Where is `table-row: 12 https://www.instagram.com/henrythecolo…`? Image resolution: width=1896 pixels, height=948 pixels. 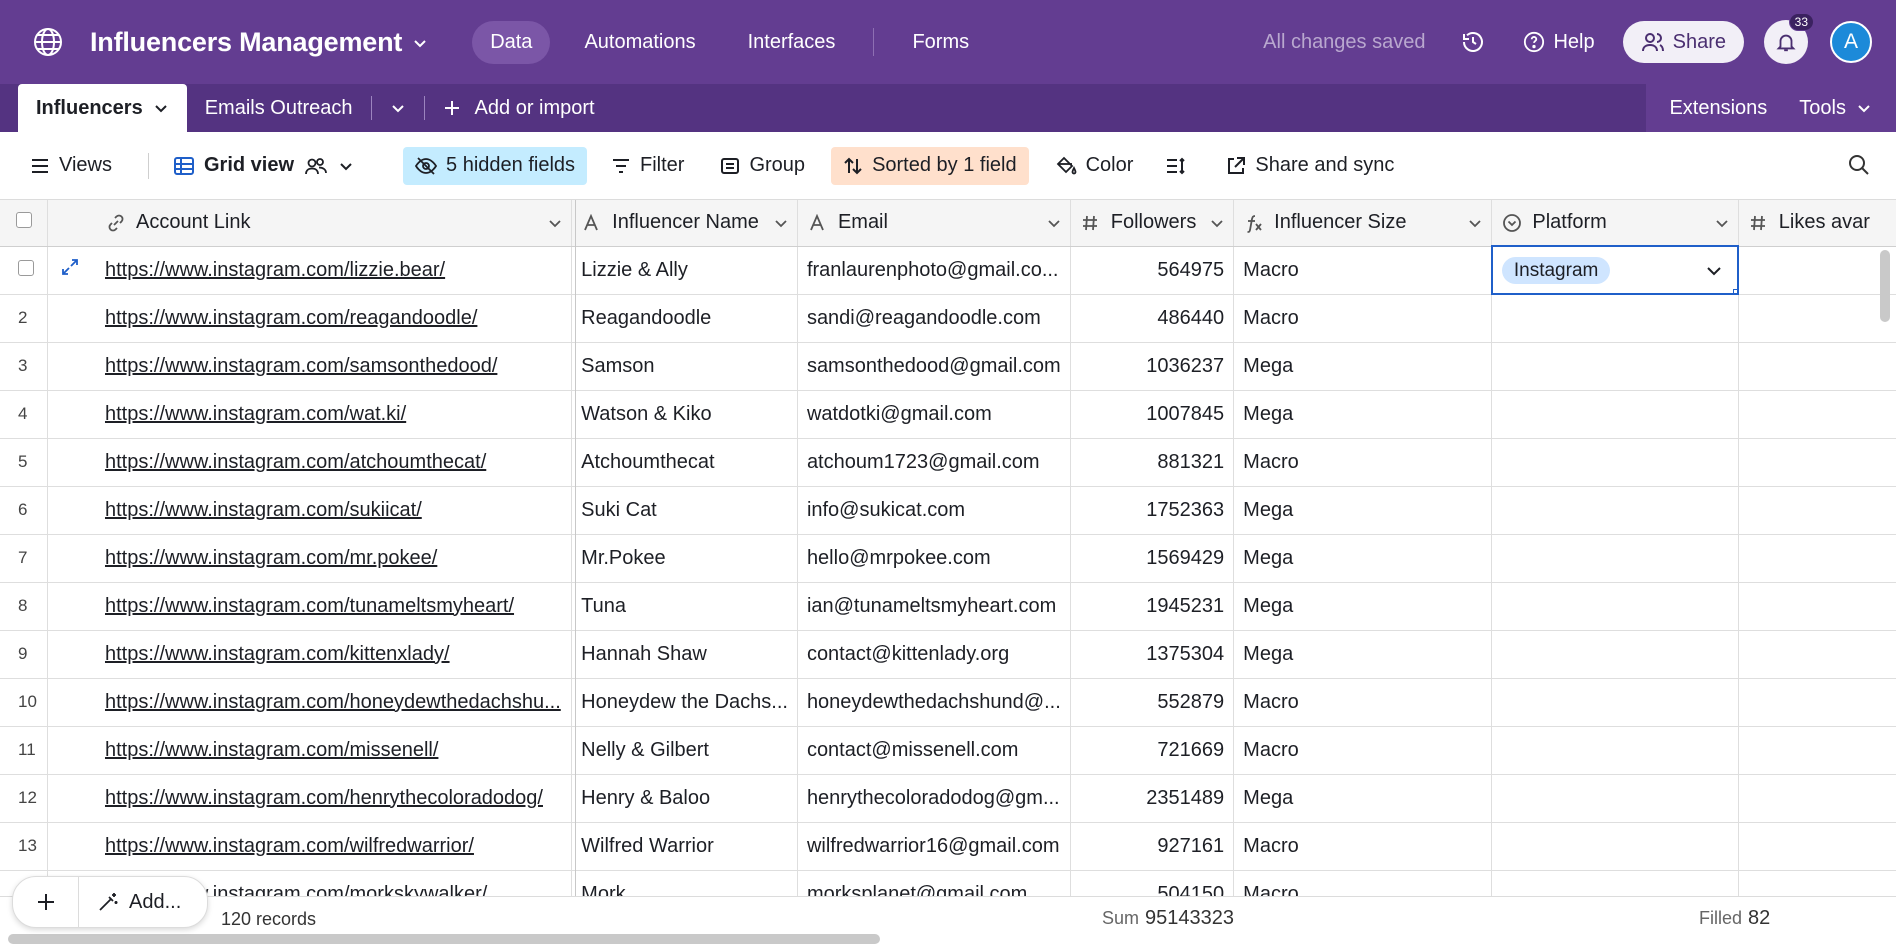 table-row: 12 https://www.instagram.com/henrythecolo… is located at coordinates (948, 798).